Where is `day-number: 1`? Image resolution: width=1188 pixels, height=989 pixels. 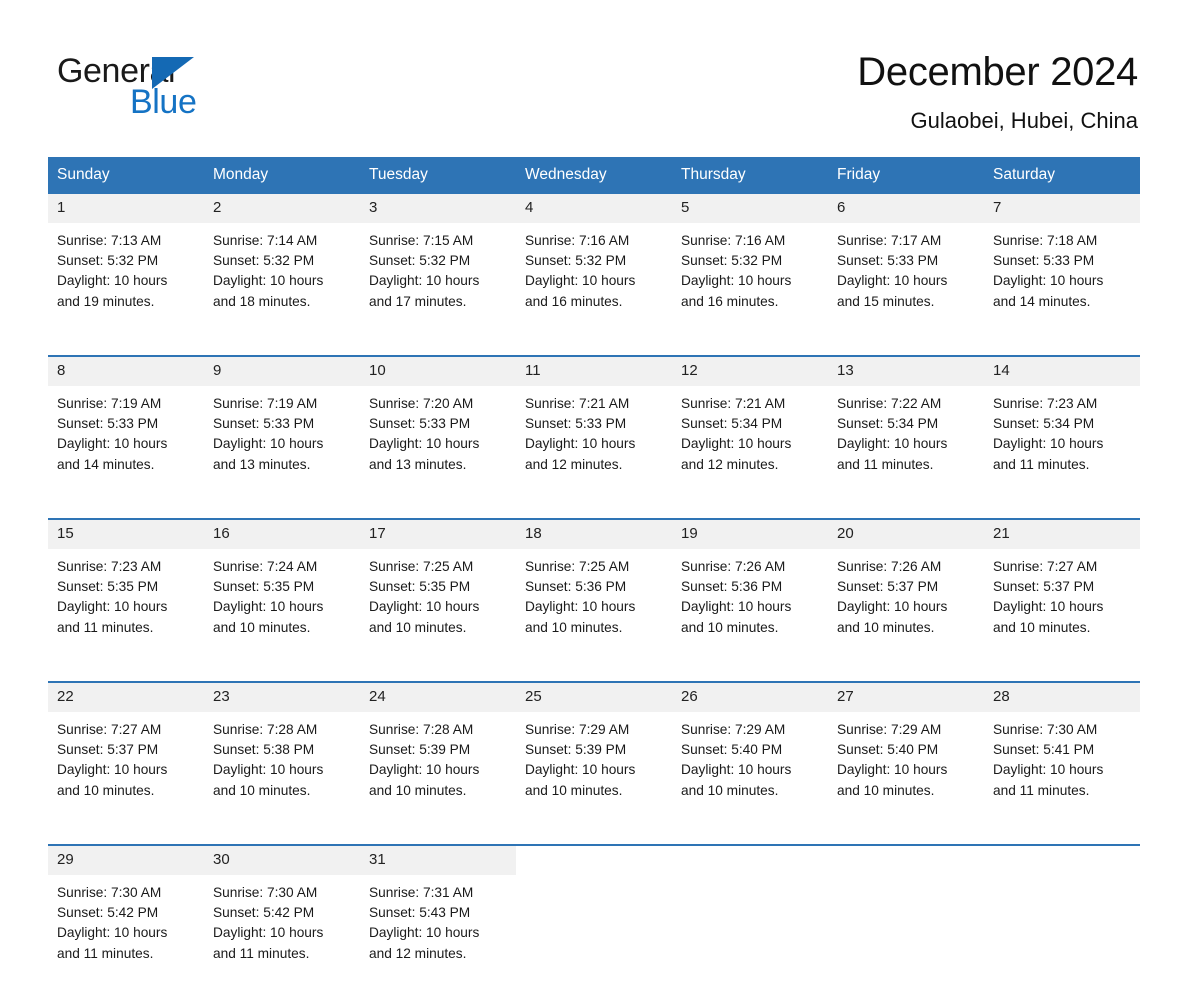 day-number: 1 is located at coordinates (126, 208).